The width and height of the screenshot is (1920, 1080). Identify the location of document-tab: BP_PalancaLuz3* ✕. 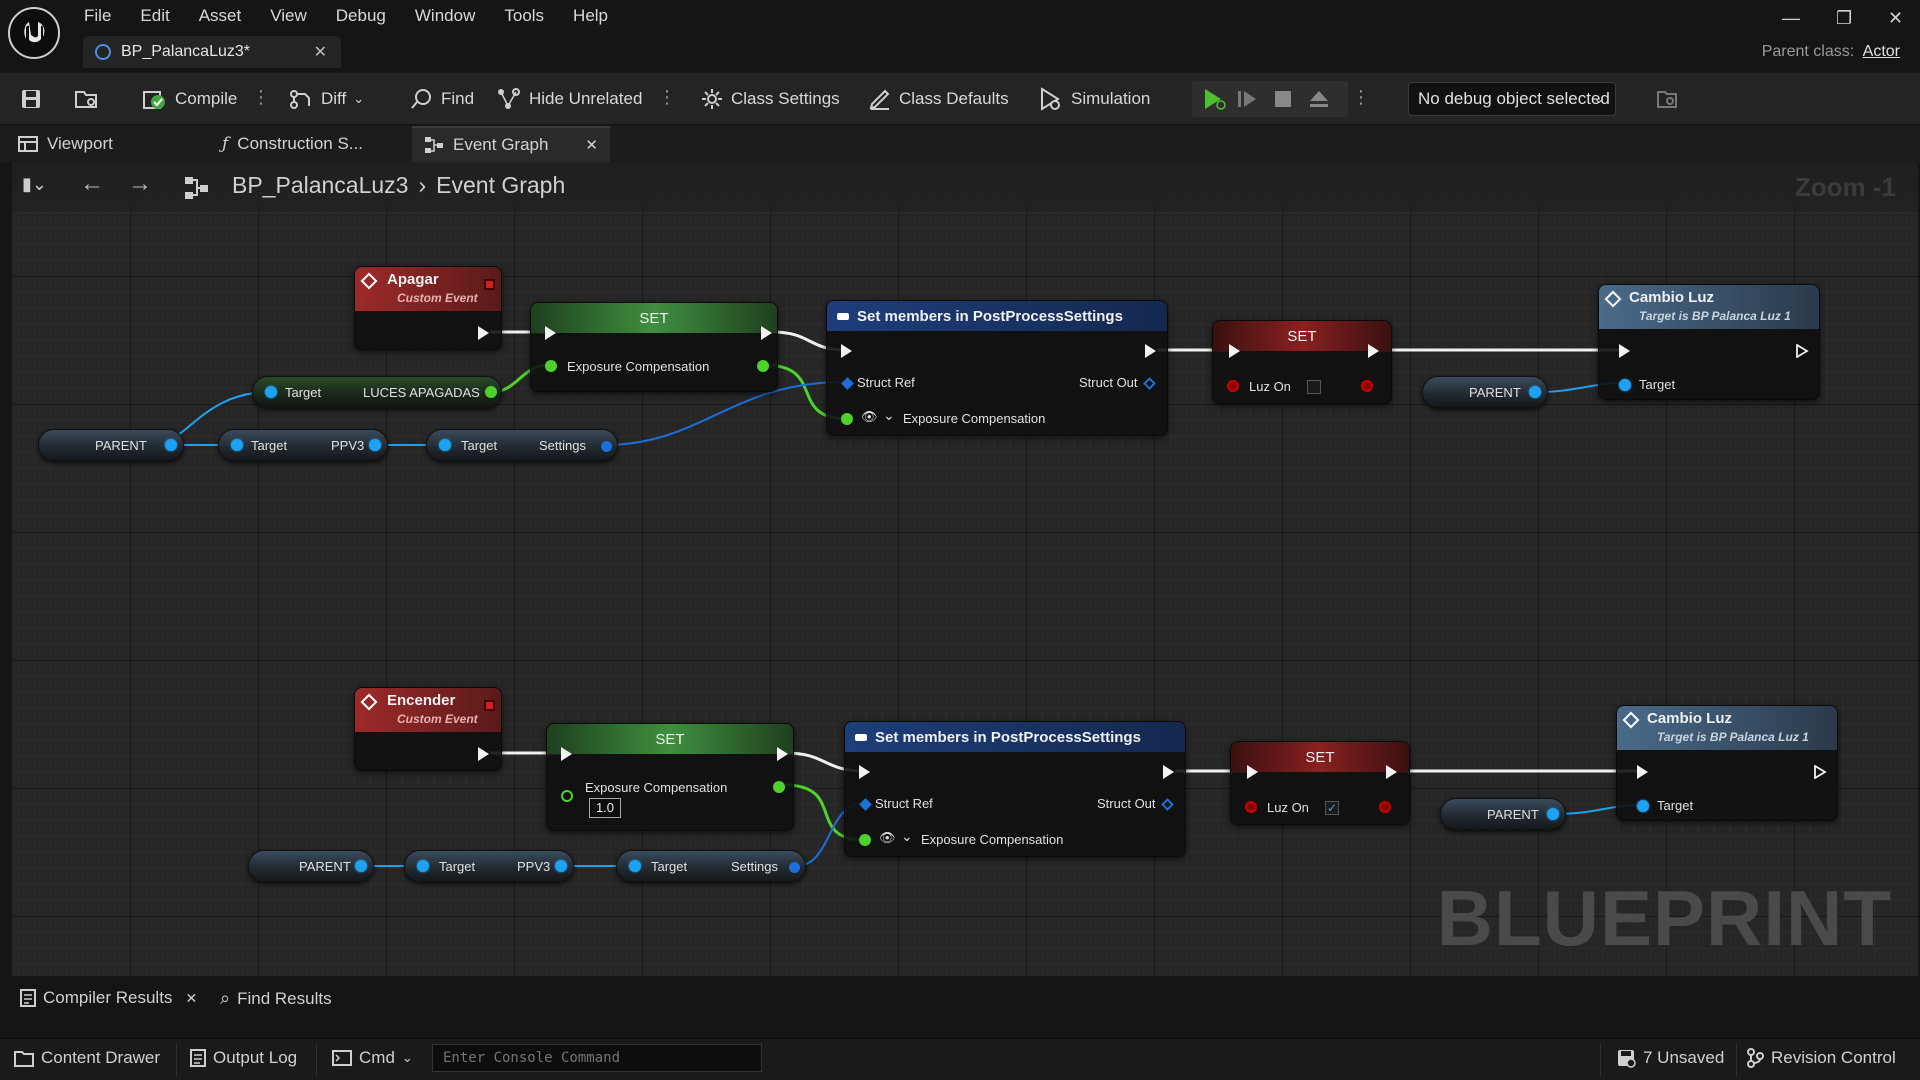
(212, 52).